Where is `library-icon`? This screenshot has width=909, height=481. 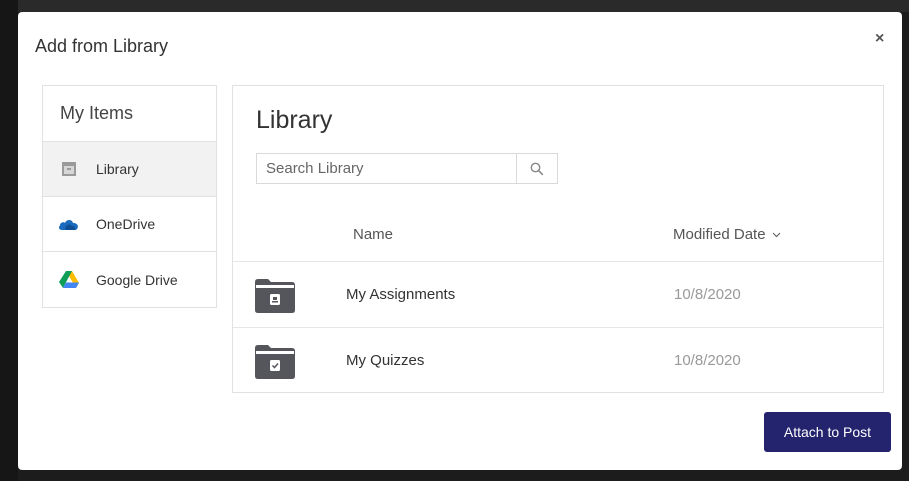 library-icon is located at coordinates (69, 169).